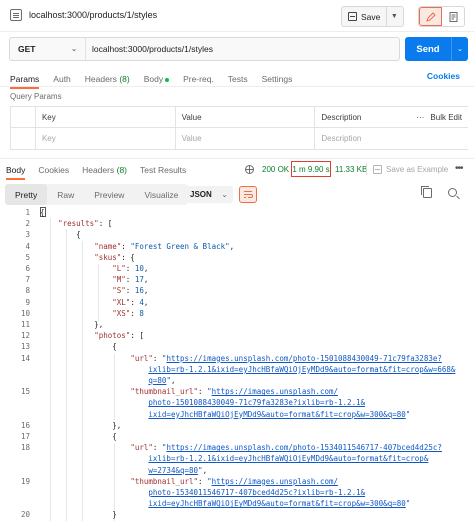  Describe the element at coordinates (25, 347) in the screenshot. I see `line-number: 13` at that location.